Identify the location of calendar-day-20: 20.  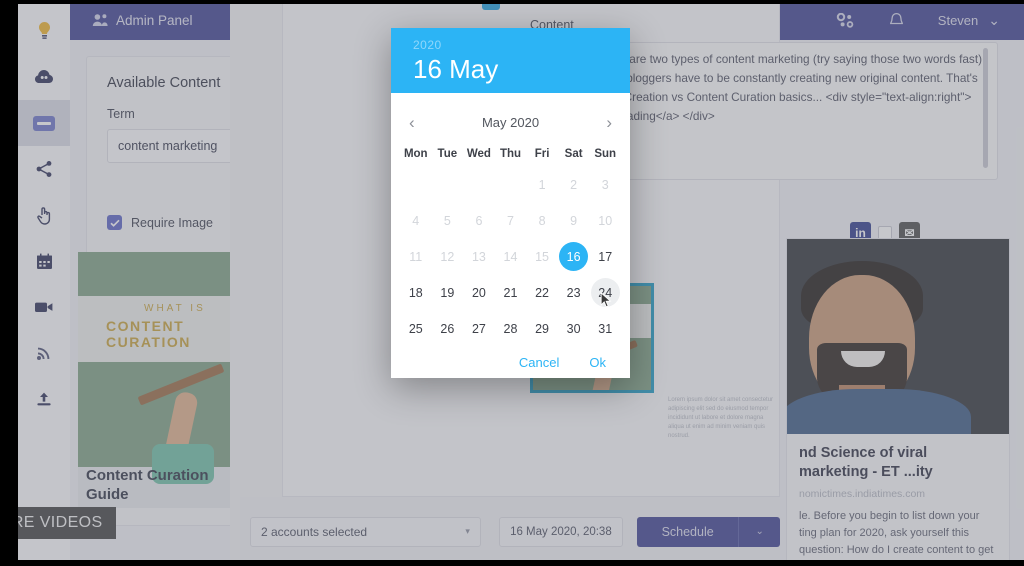
(479, 292).